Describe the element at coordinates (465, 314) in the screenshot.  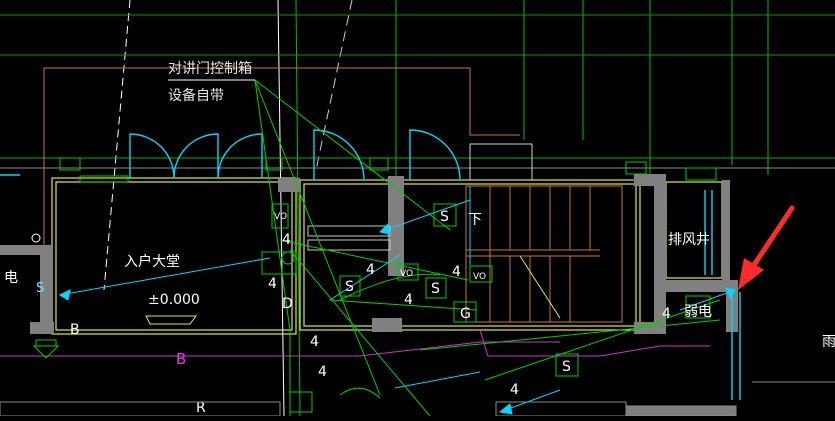
I see `g-label: G` at that location.